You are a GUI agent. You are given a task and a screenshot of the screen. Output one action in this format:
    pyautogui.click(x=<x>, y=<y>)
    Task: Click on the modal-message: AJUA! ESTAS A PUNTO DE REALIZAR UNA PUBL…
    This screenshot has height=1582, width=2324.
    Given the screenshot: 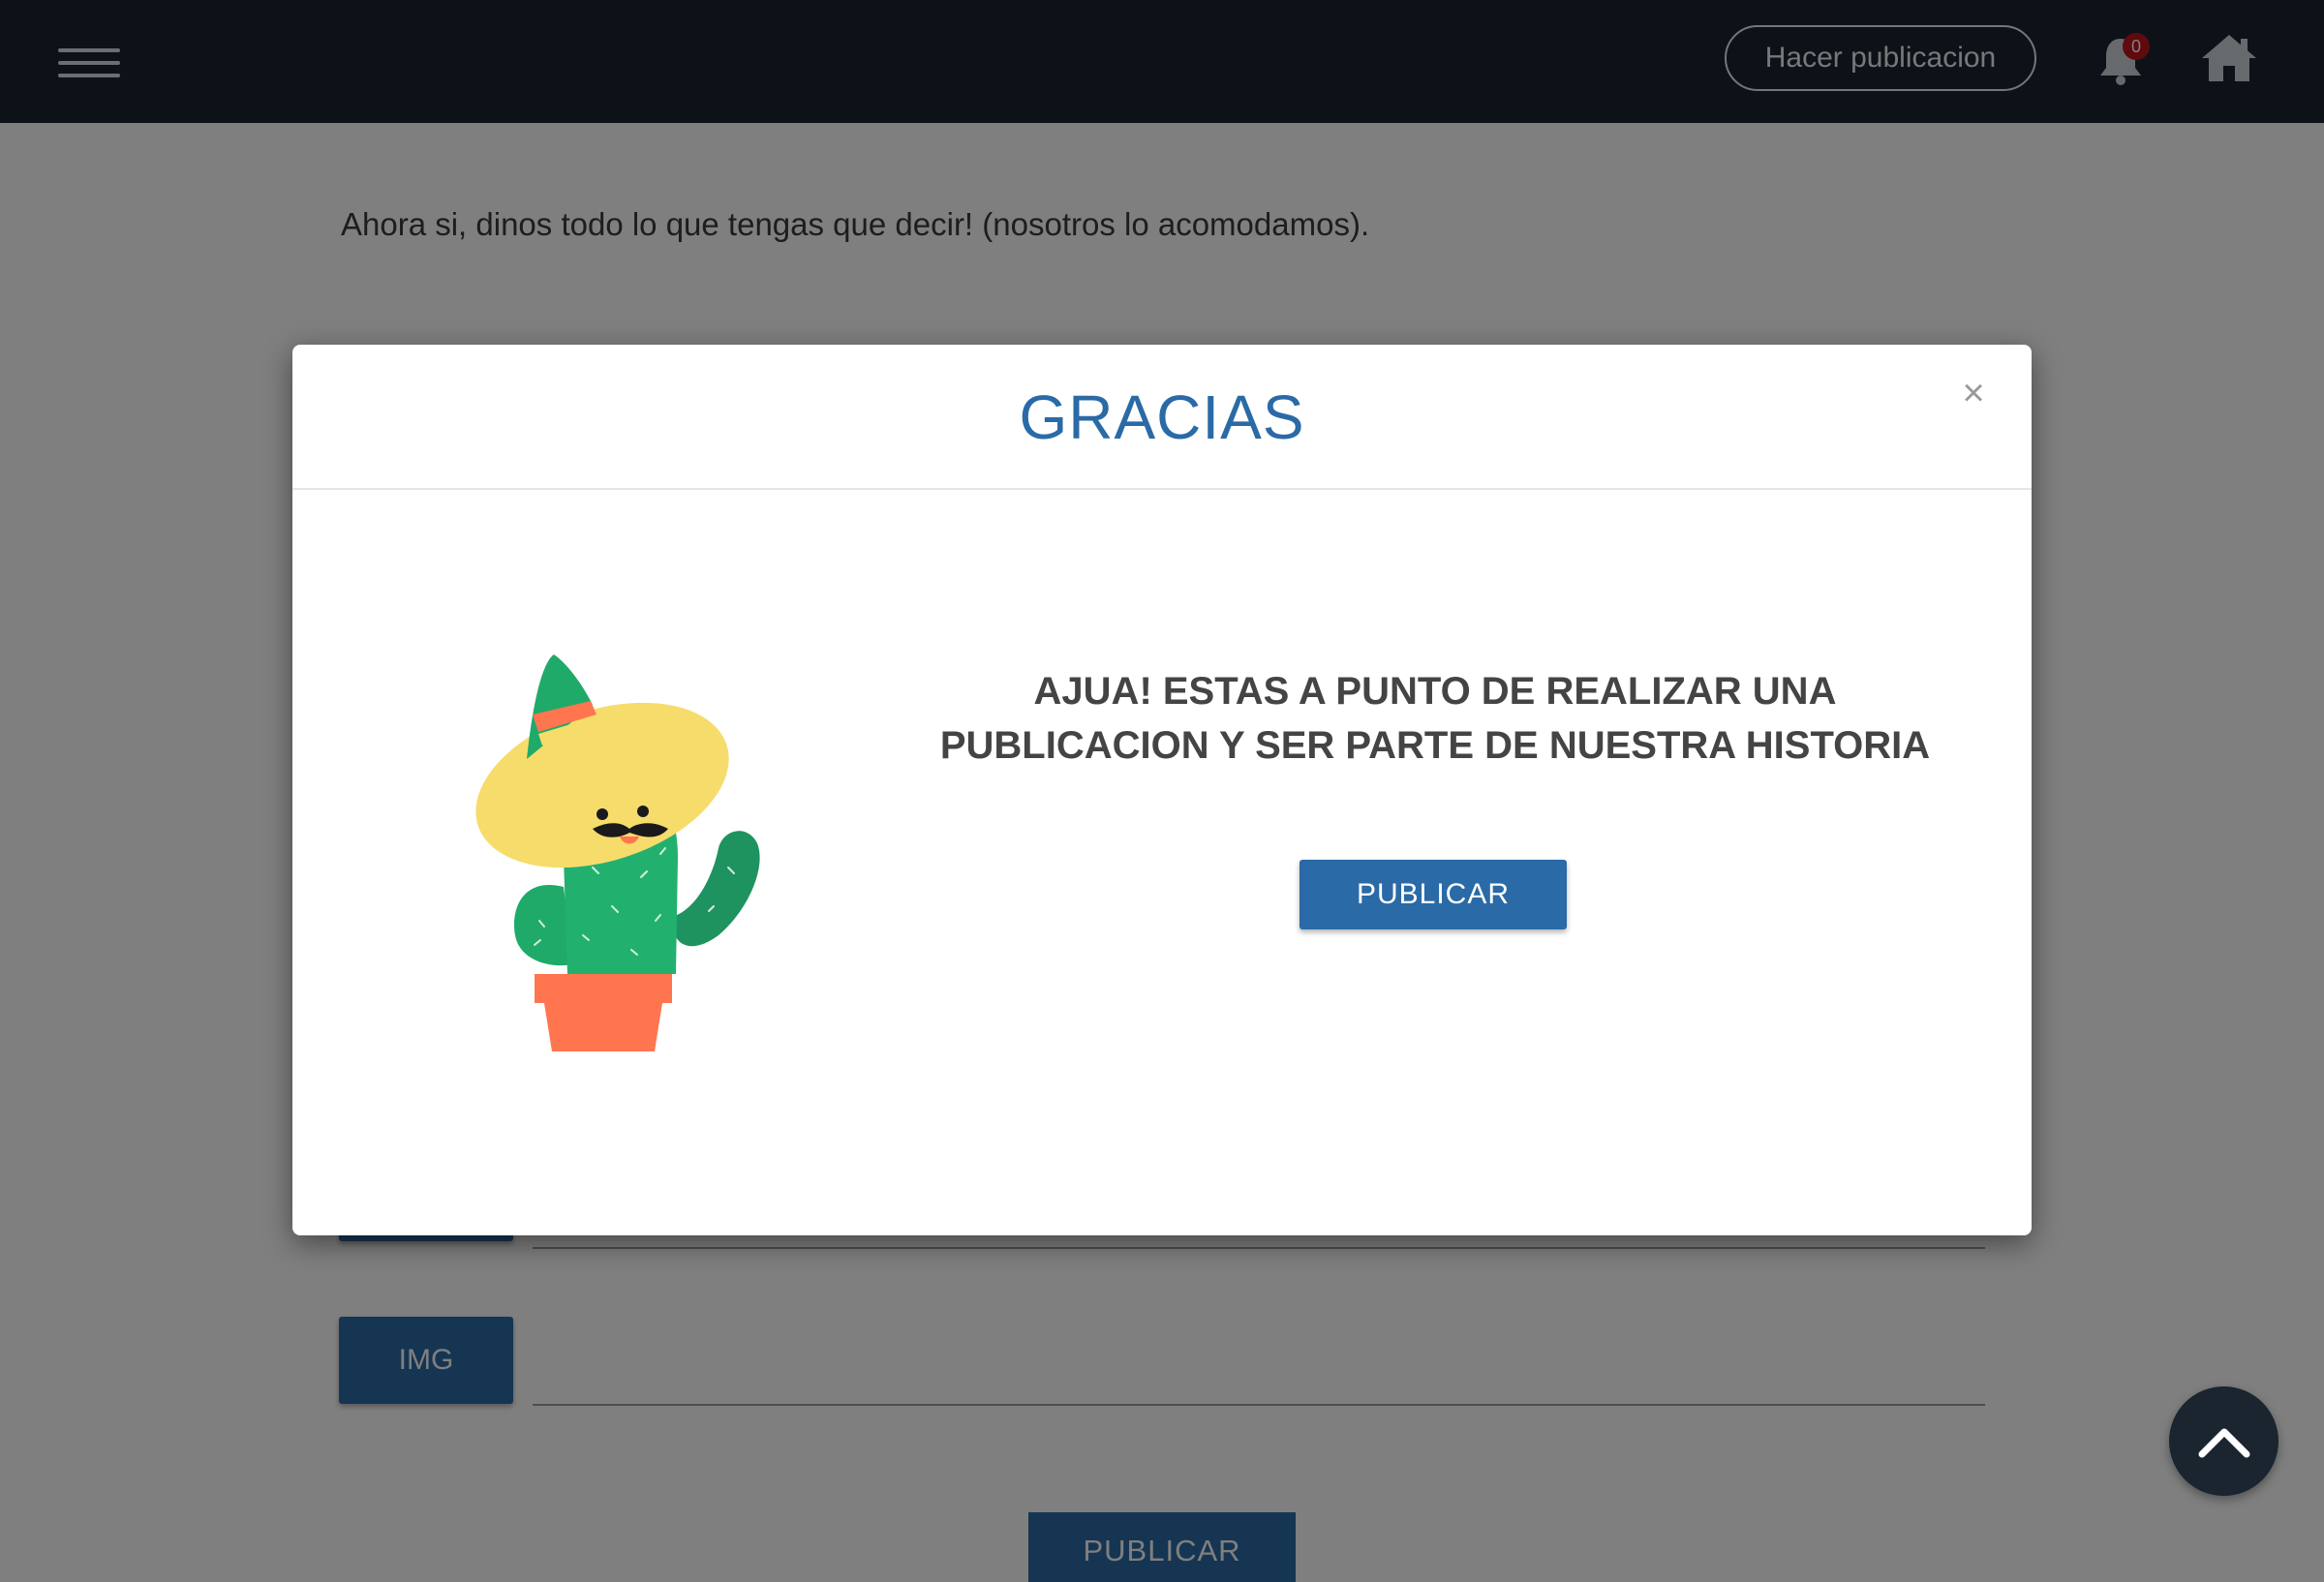 What is the action you would take?
    pyautogui.click(x=1435, y=718)
    